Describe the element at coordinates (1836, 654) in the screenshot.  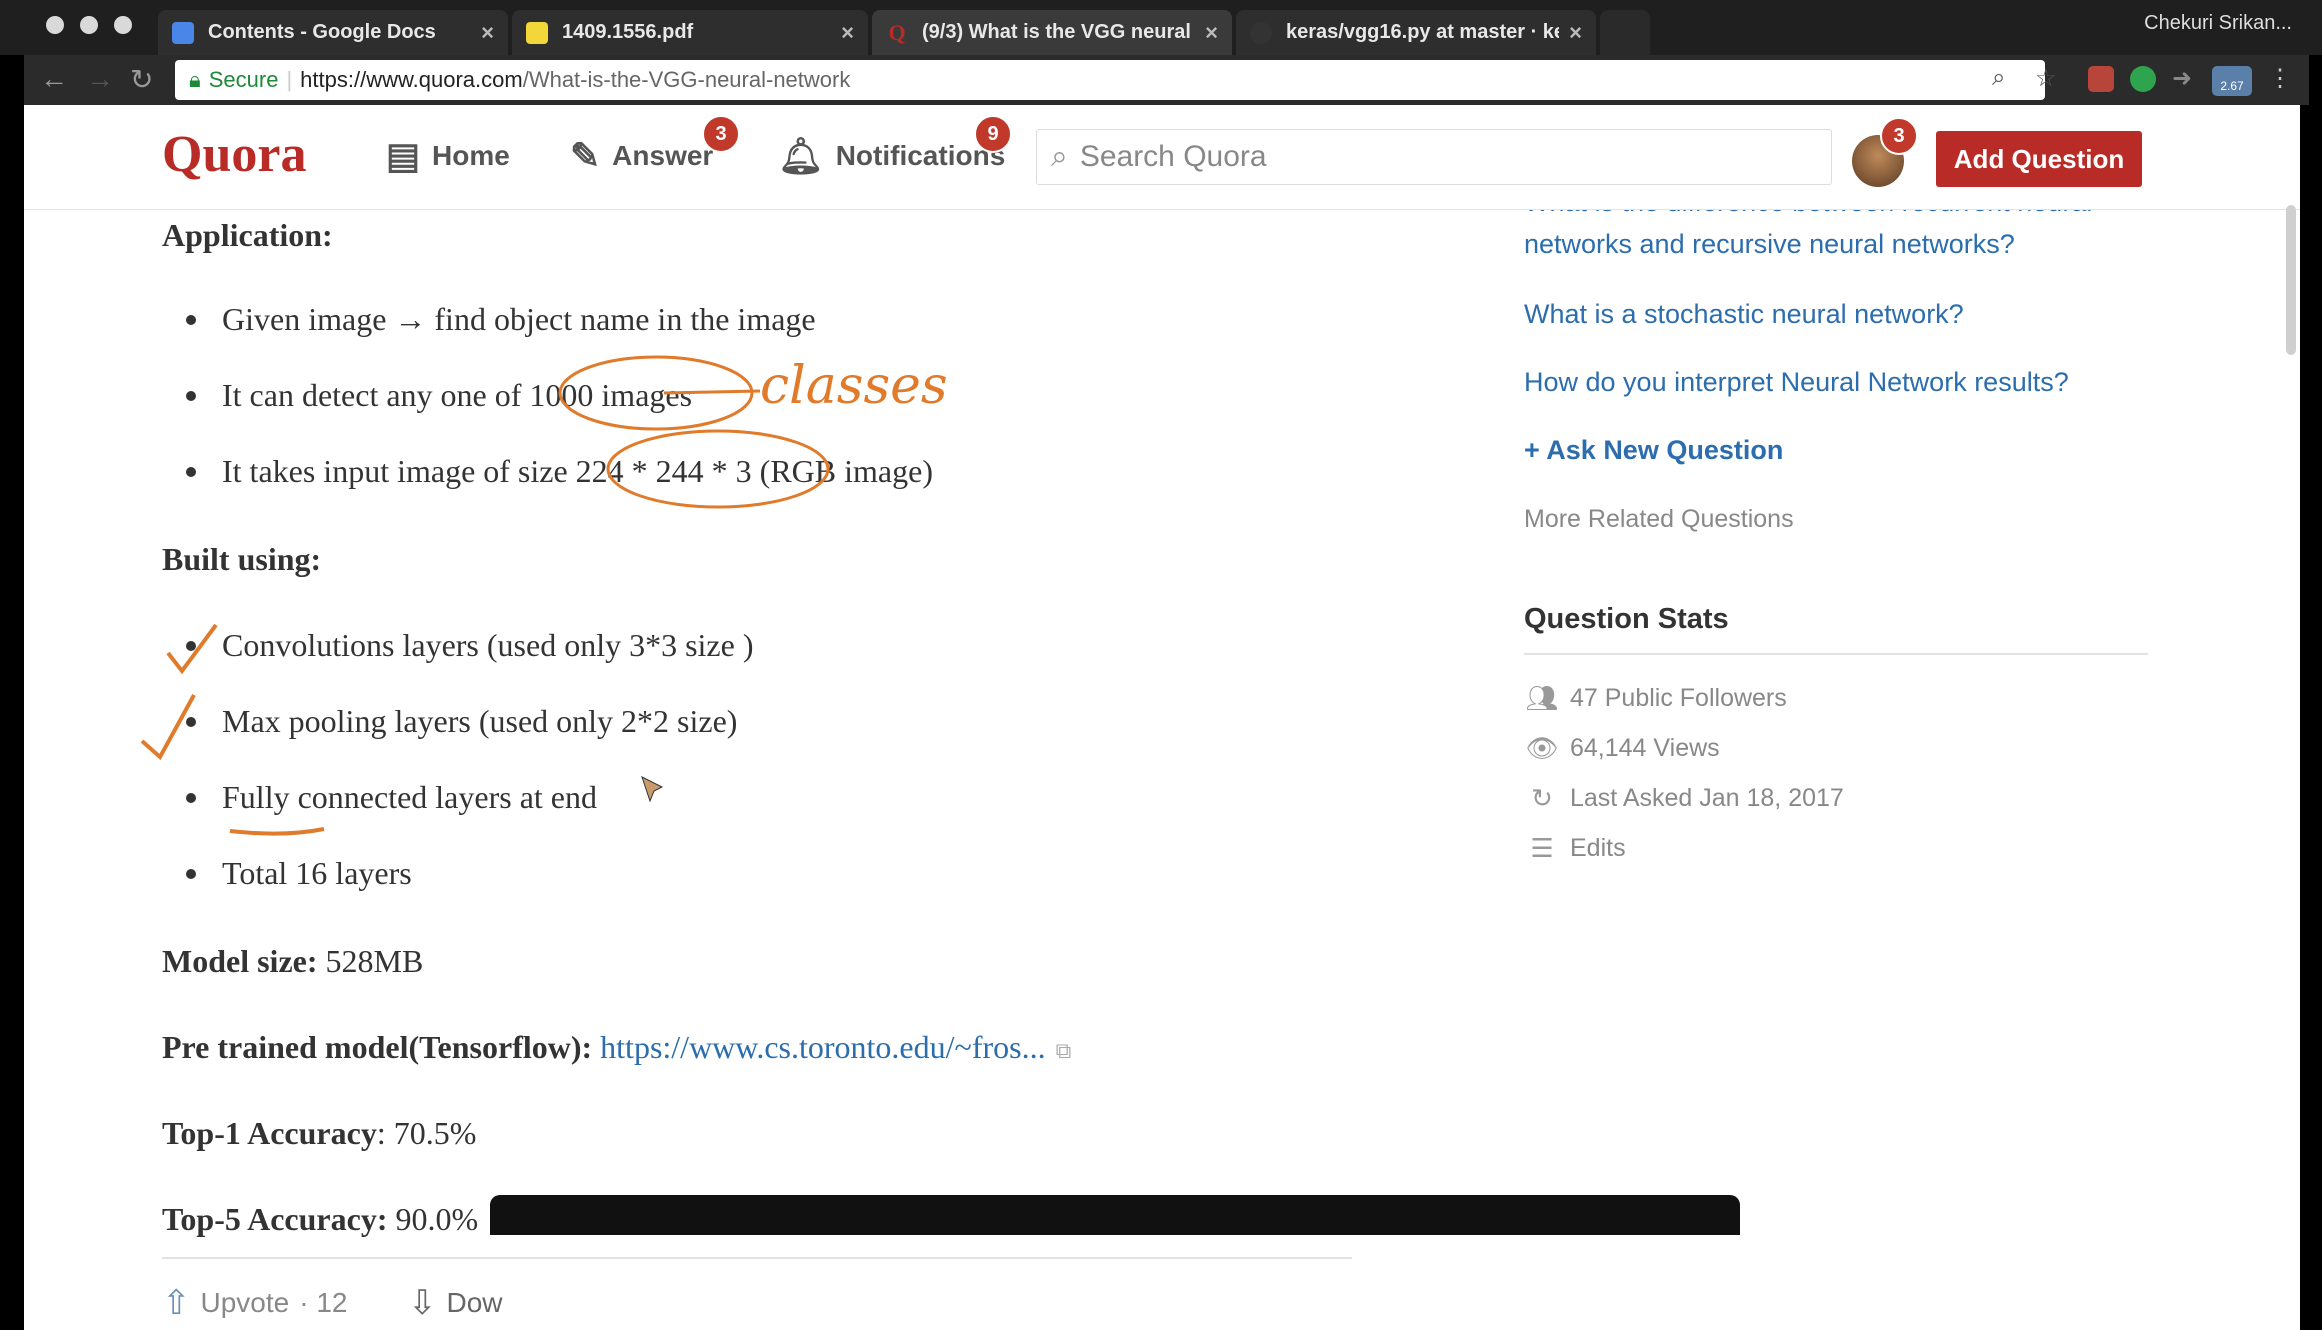
I see `stats-divider` at that location.